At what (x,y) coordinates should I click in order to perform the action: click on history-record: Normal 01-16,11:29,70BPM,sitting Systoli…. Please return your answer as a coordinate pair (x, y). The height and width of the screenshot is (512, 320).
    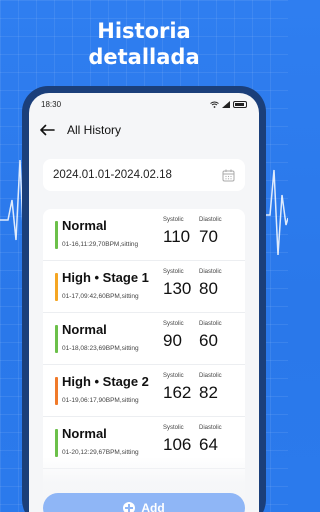
    Looking at the image, I should click on (144, 235).